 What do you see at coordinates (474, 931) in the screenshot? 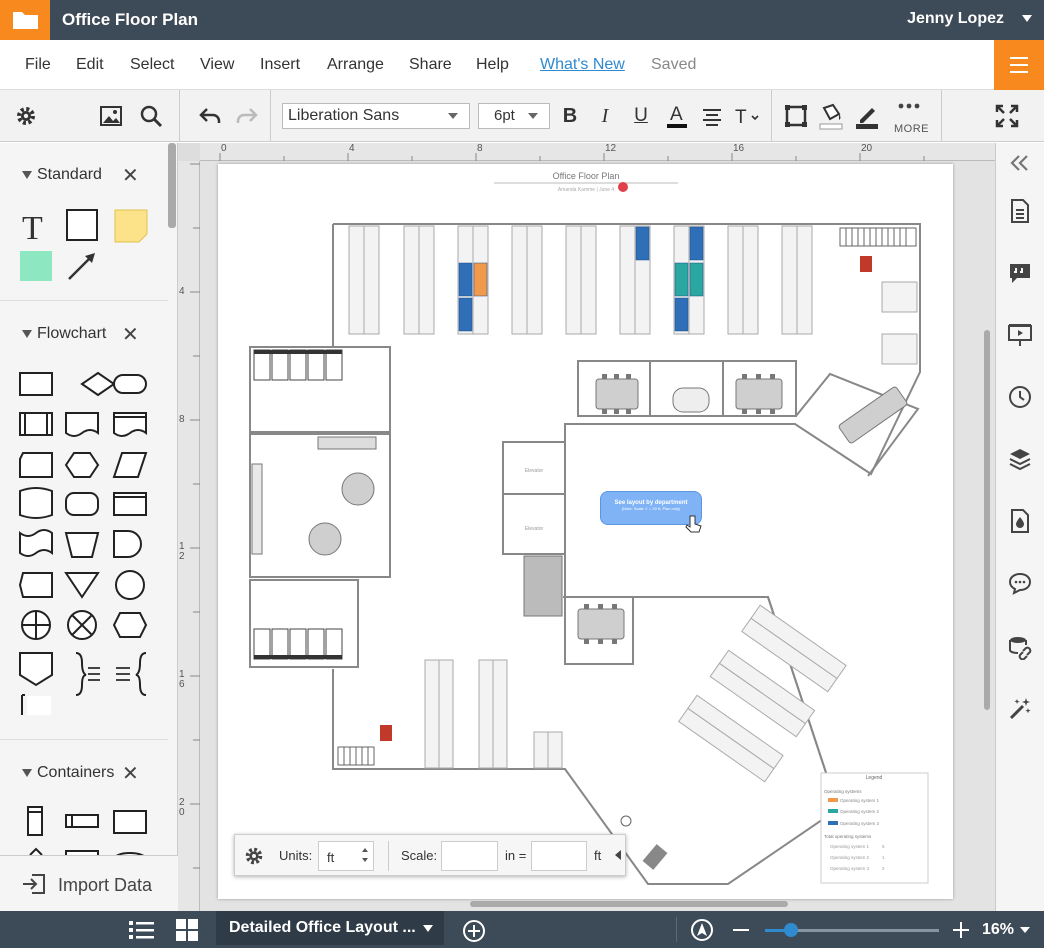
I see `add-page-icon` at bounding box center [474, 931].